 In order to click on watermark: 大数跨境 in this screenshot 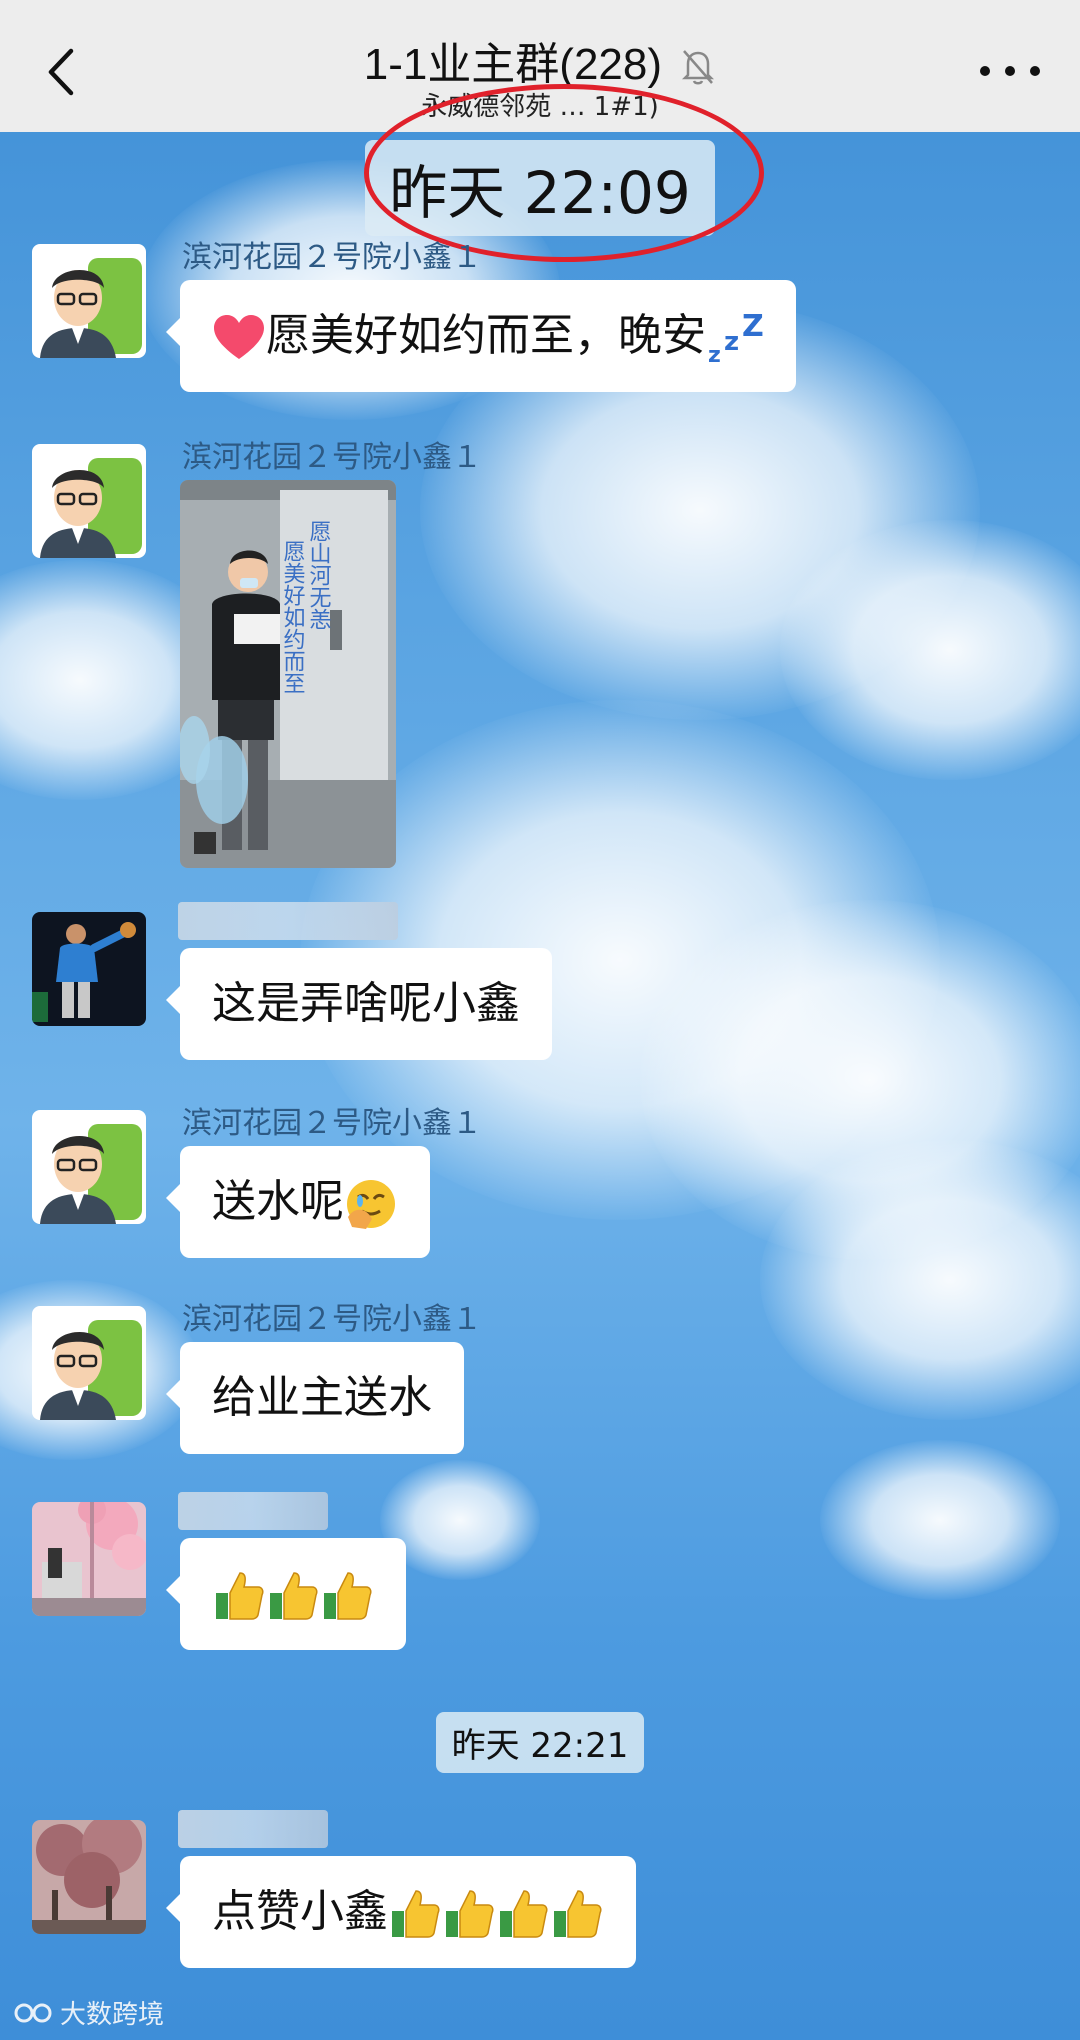, I will do `click(89, 2012)`.